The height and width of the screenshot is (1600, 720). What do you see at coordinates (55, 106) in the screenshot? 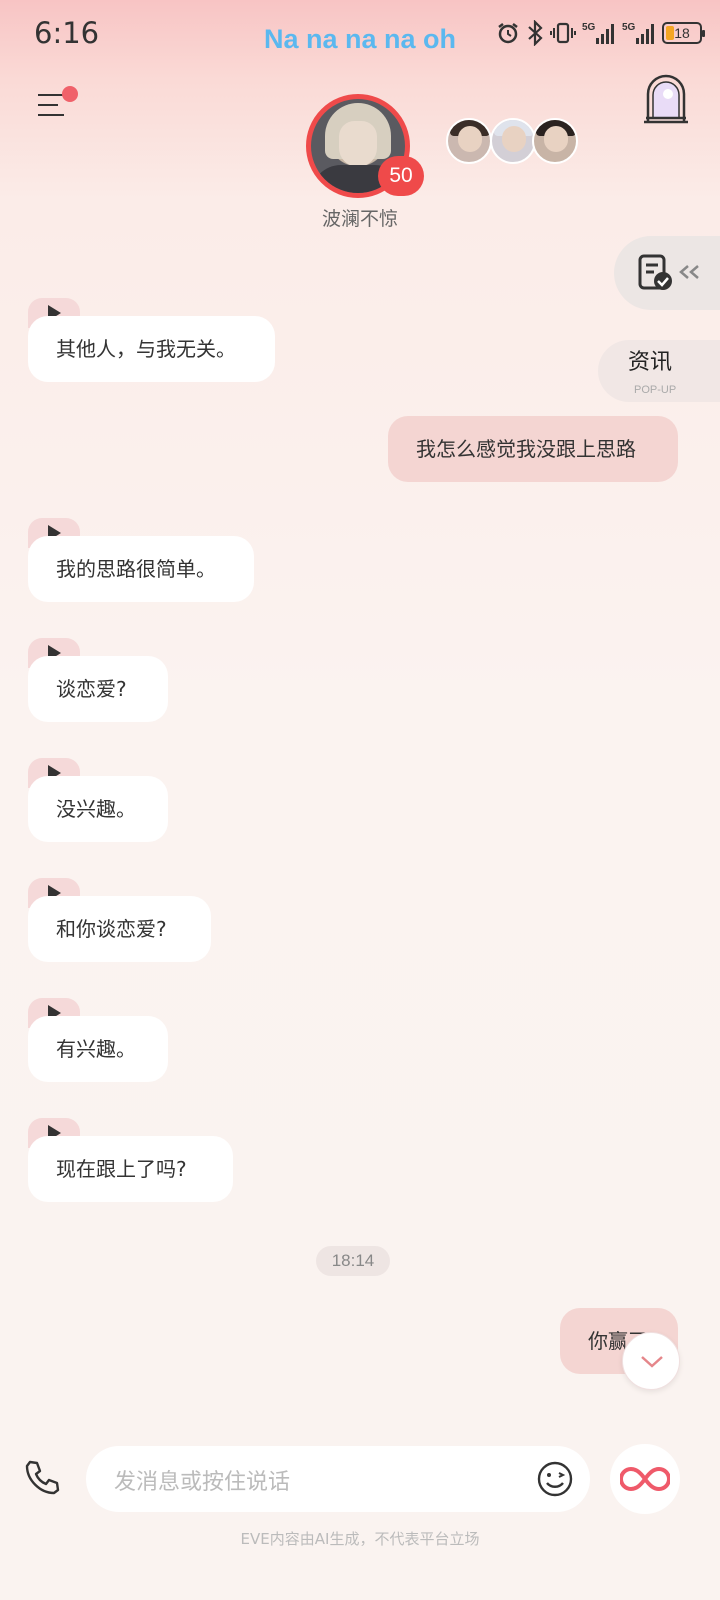
I see `menu-button` at bounding box center [55, 106].